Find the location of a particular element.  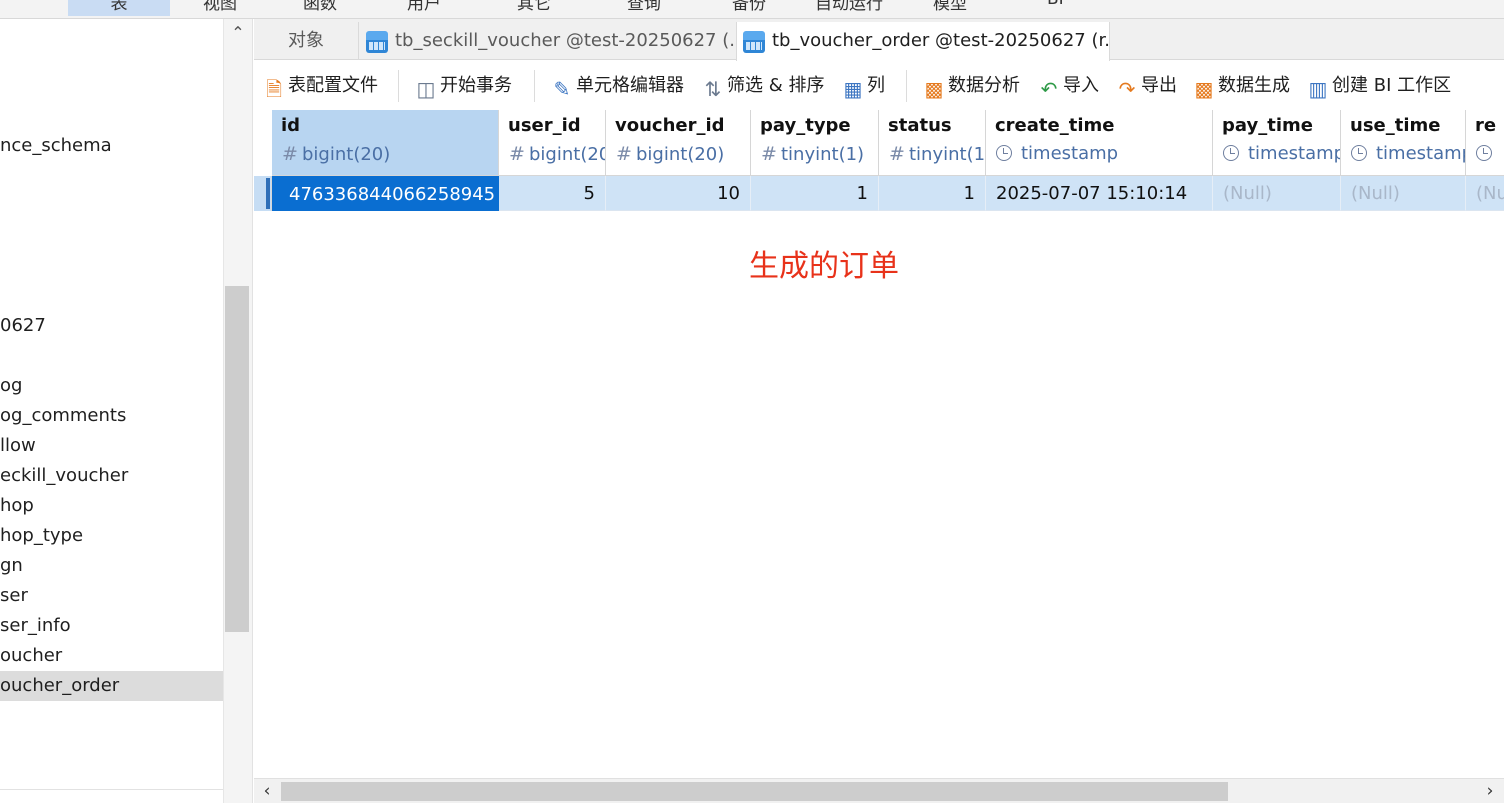

horizontal-scrollbar: ‹ › is located at coordinates (879, 790).